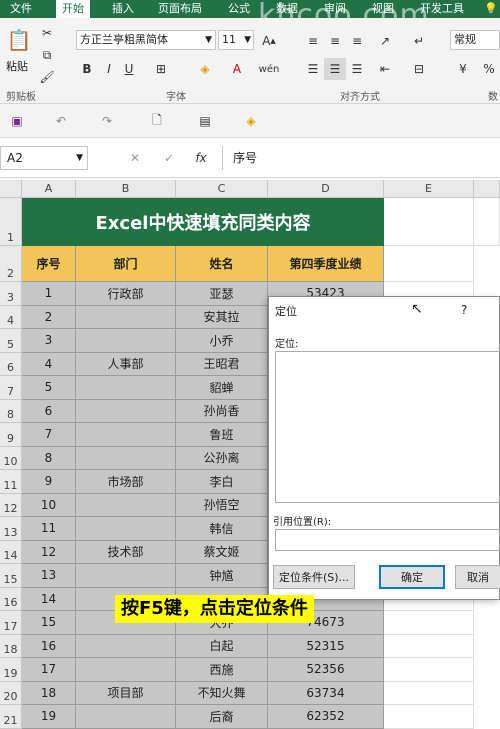 This screenshot has width=500, height=729. Describe the element at coordinates (313, 41) in the screenshot. I see `align-top-icon: ≡` at that location.